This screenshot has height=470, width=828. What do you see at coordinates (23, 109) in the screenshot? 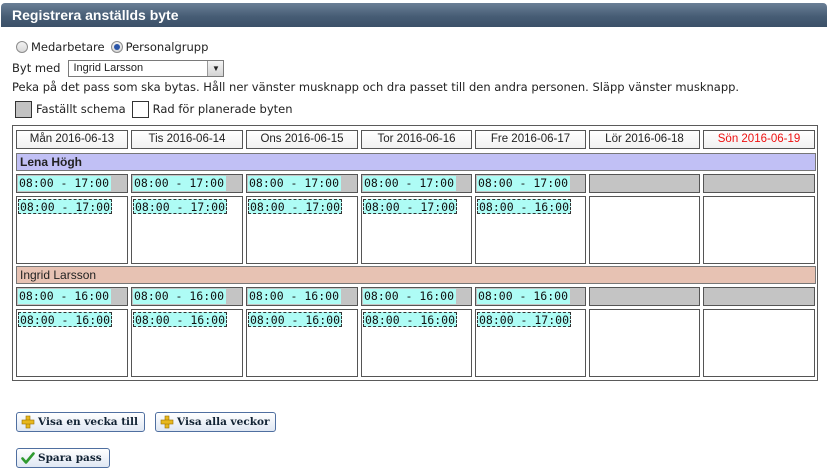
I see `fixed-schedule-swatch` at bounding box center [23, 109].